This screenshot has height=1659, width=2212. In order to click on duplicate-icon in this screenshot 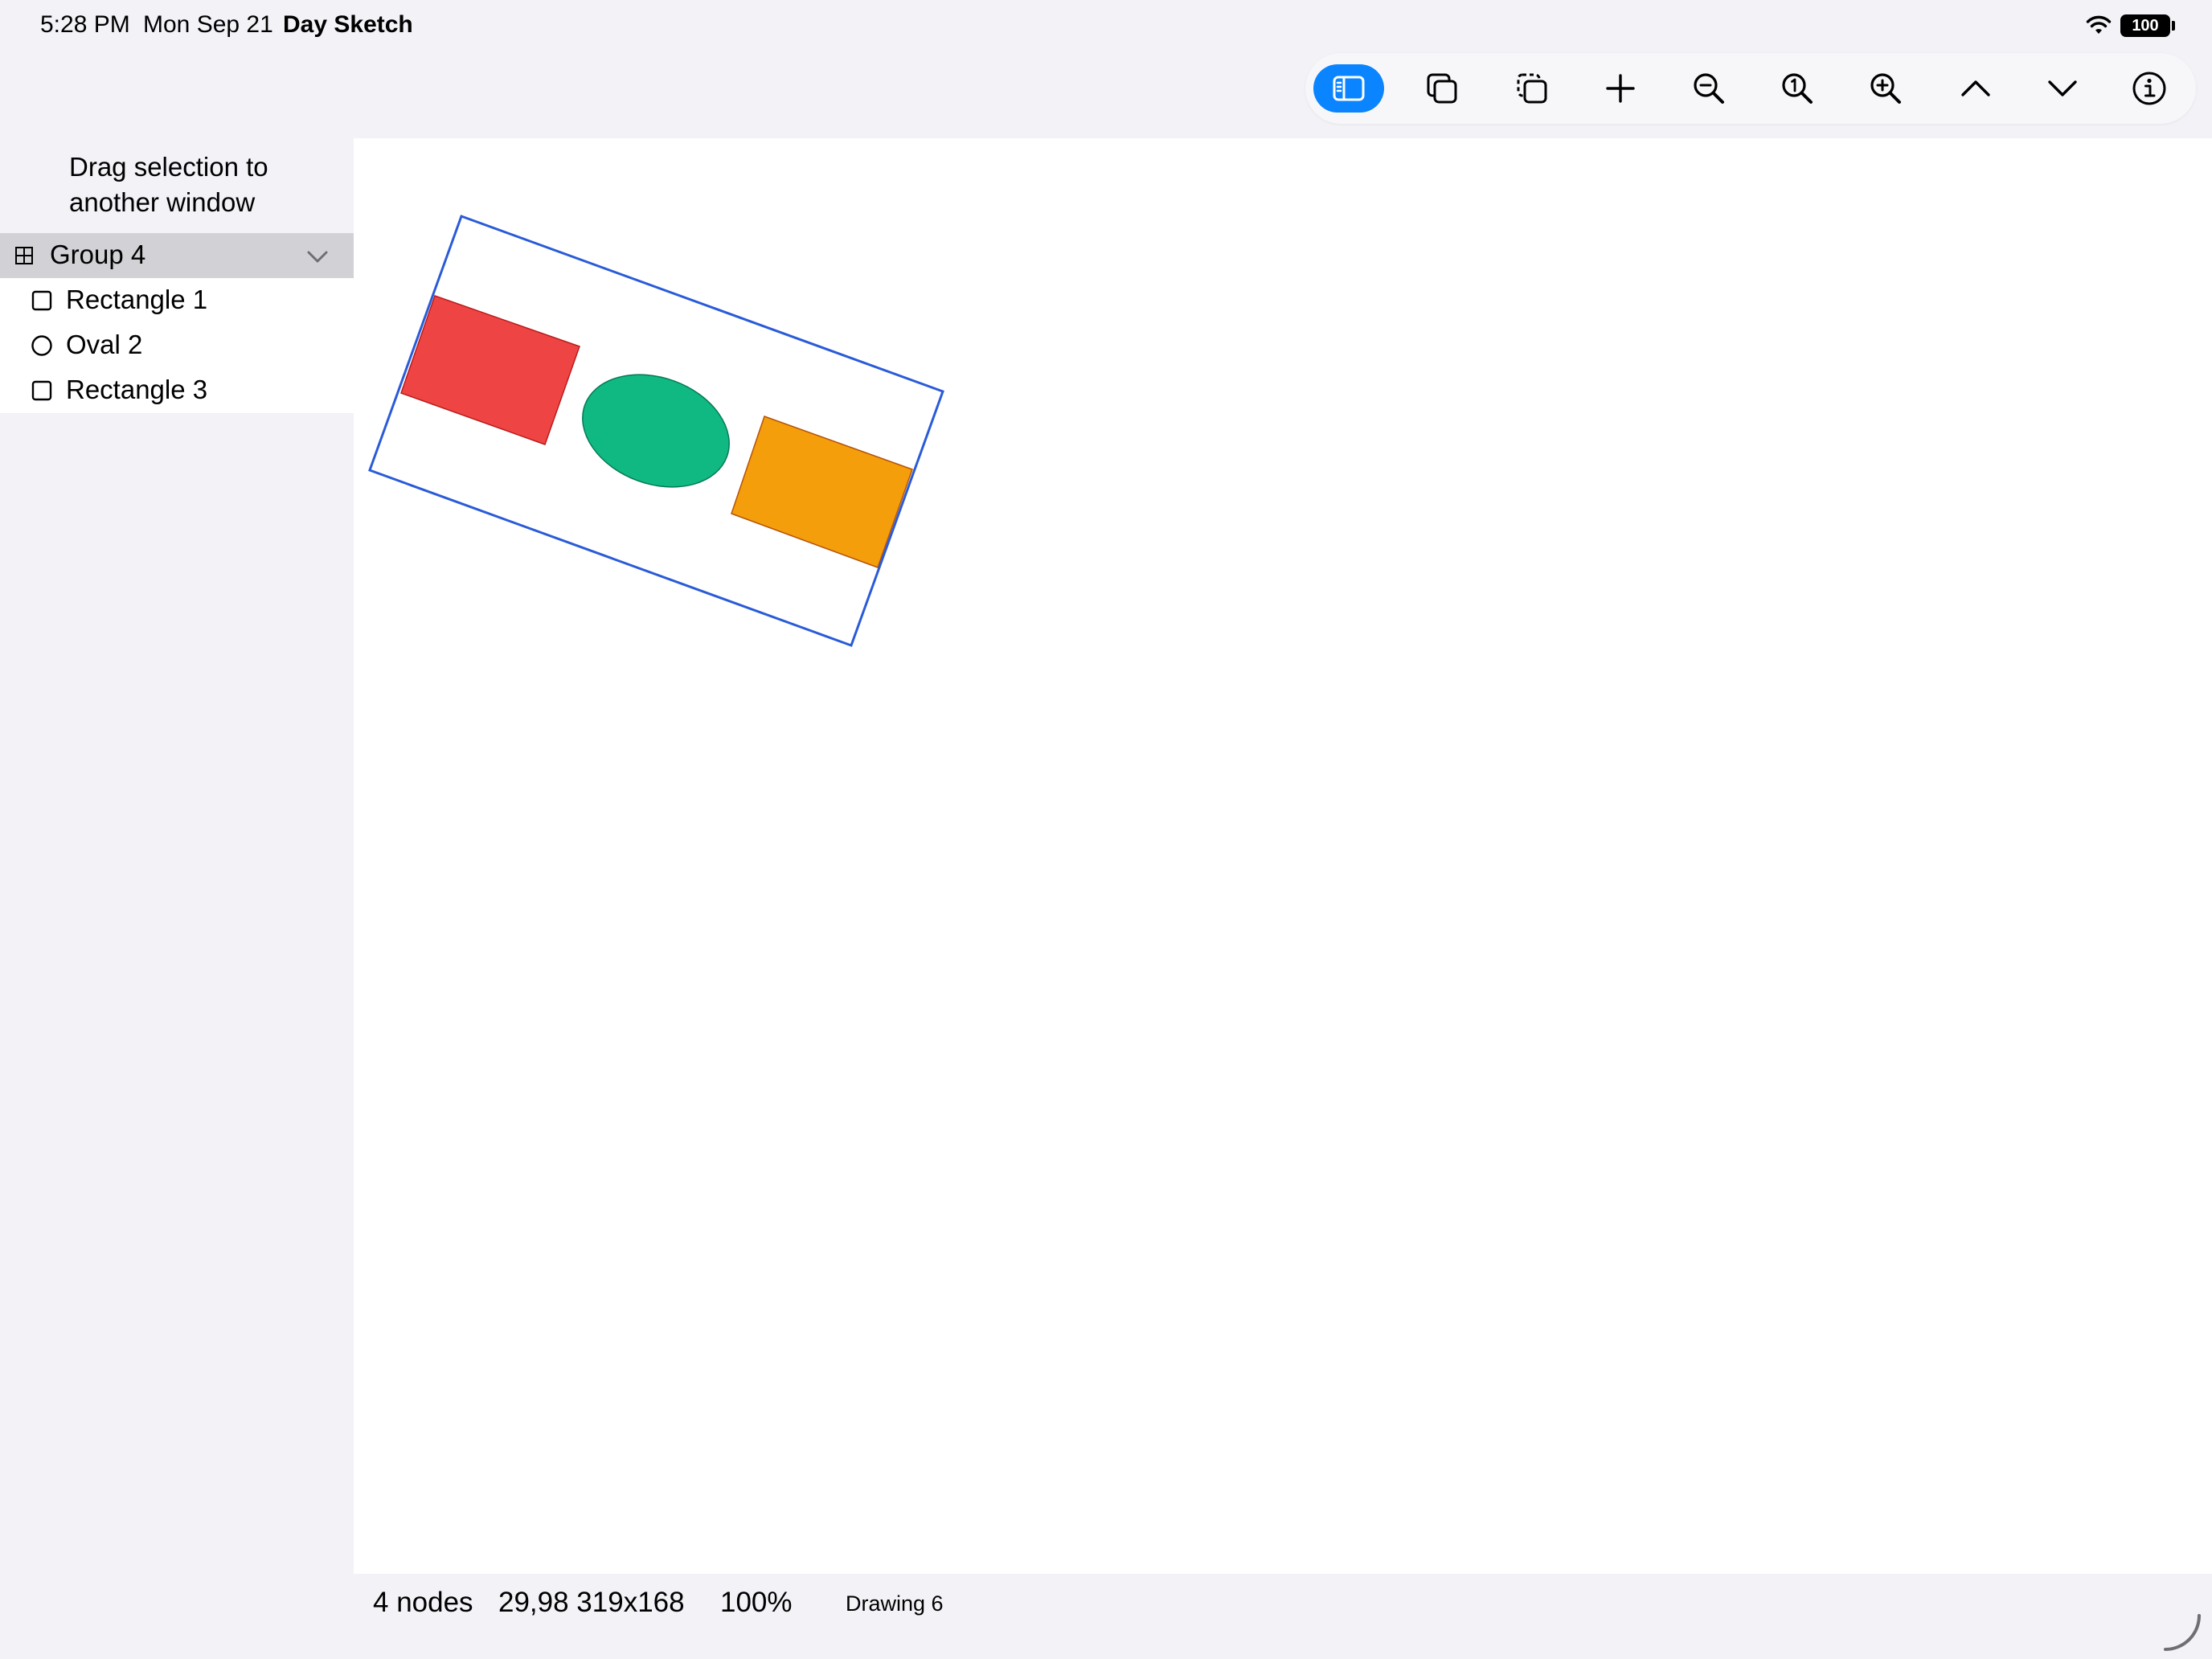, I will do `click(1442, 88)`.